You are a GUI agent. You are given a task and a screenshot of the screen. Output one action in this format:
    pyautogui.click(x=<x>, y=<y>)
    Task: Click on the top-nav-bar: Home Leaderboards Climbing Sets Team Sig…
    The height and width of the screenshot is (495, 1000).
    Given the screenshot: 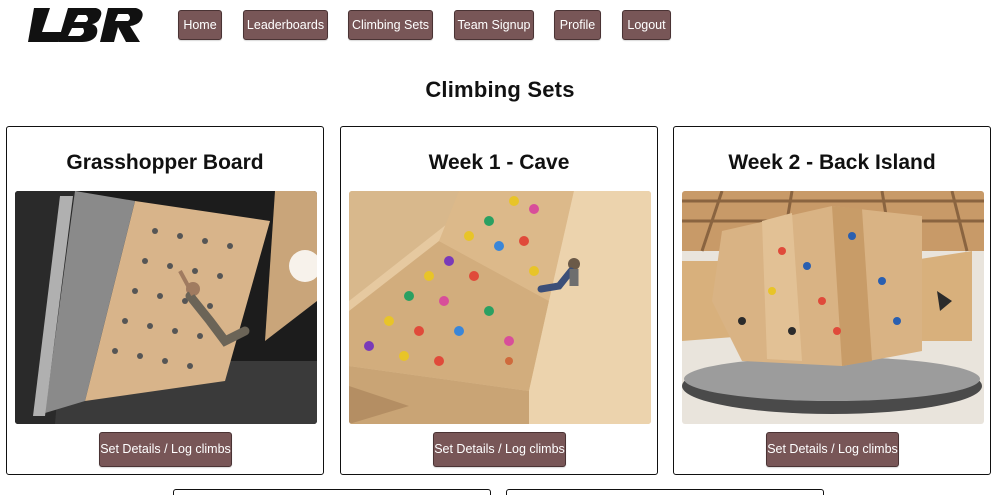 What is the action you would take?
    pyautogui.click(x=500, y=26)
    